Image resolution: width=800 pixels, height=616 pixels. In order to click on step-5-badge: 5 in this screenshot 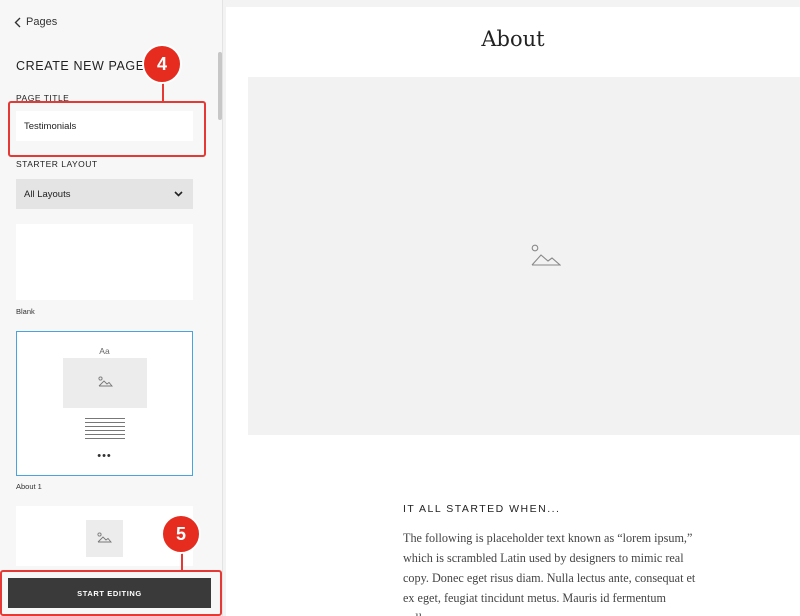, I will do `click(181, 534)`.